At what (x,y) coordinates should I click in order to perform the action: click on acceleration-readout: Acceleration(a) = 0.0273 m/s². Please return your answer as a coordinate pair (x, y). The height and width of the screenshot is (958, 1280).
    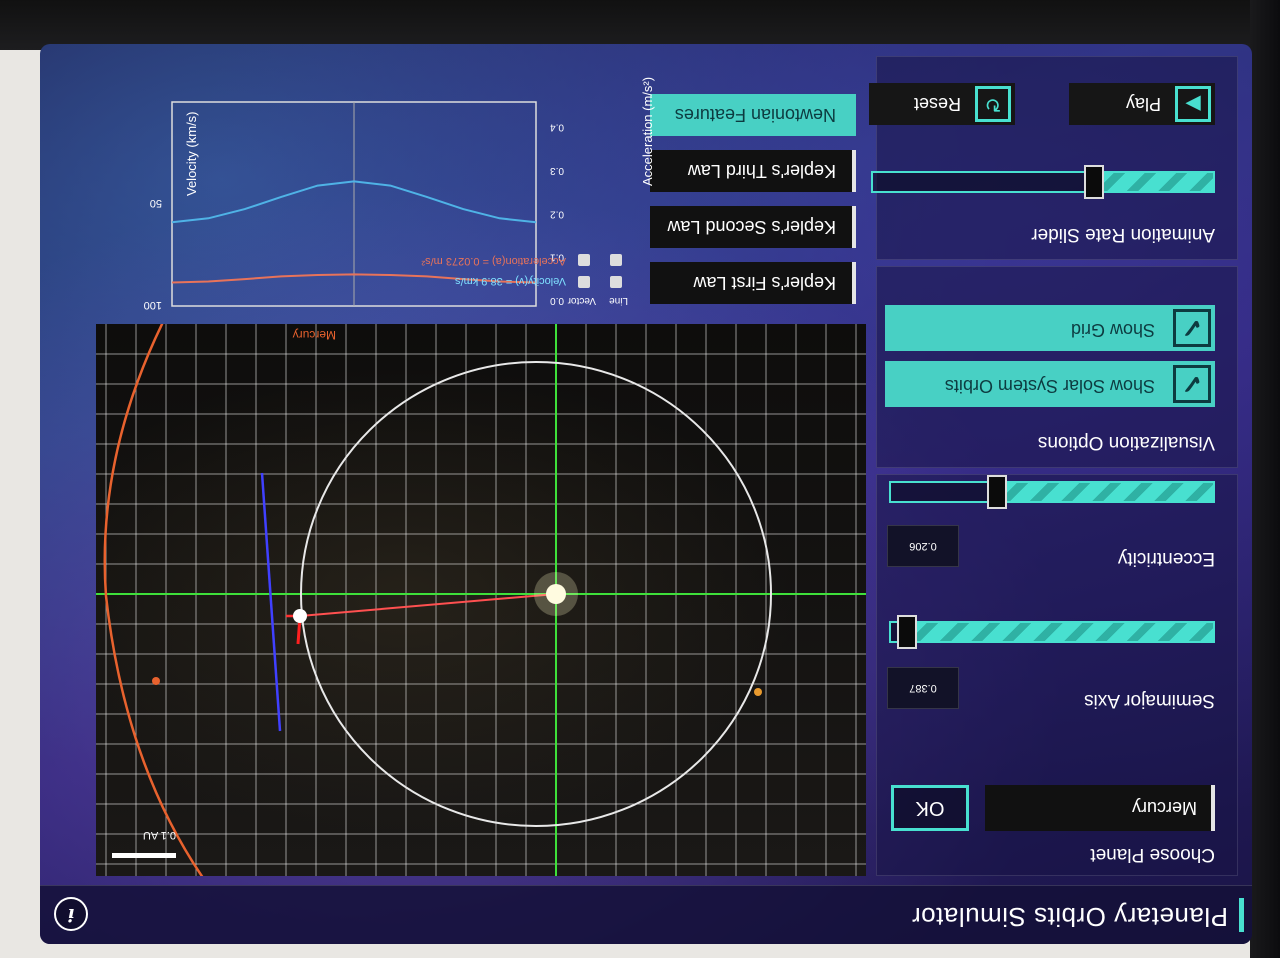
    Looking at the image, I should click on (493, 261).